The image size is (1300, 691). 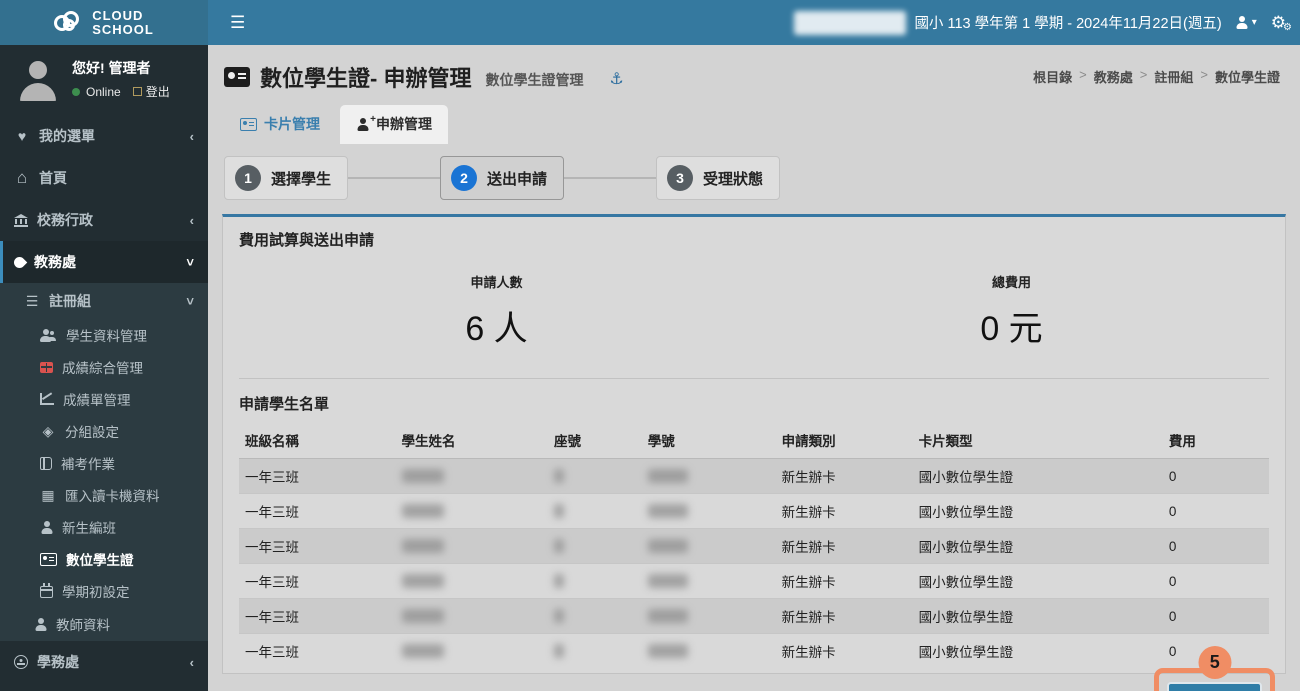 What do you see at coordinates (46, 367) in the screenshot?
I see `table-icon` at bounding box center [46, 367].